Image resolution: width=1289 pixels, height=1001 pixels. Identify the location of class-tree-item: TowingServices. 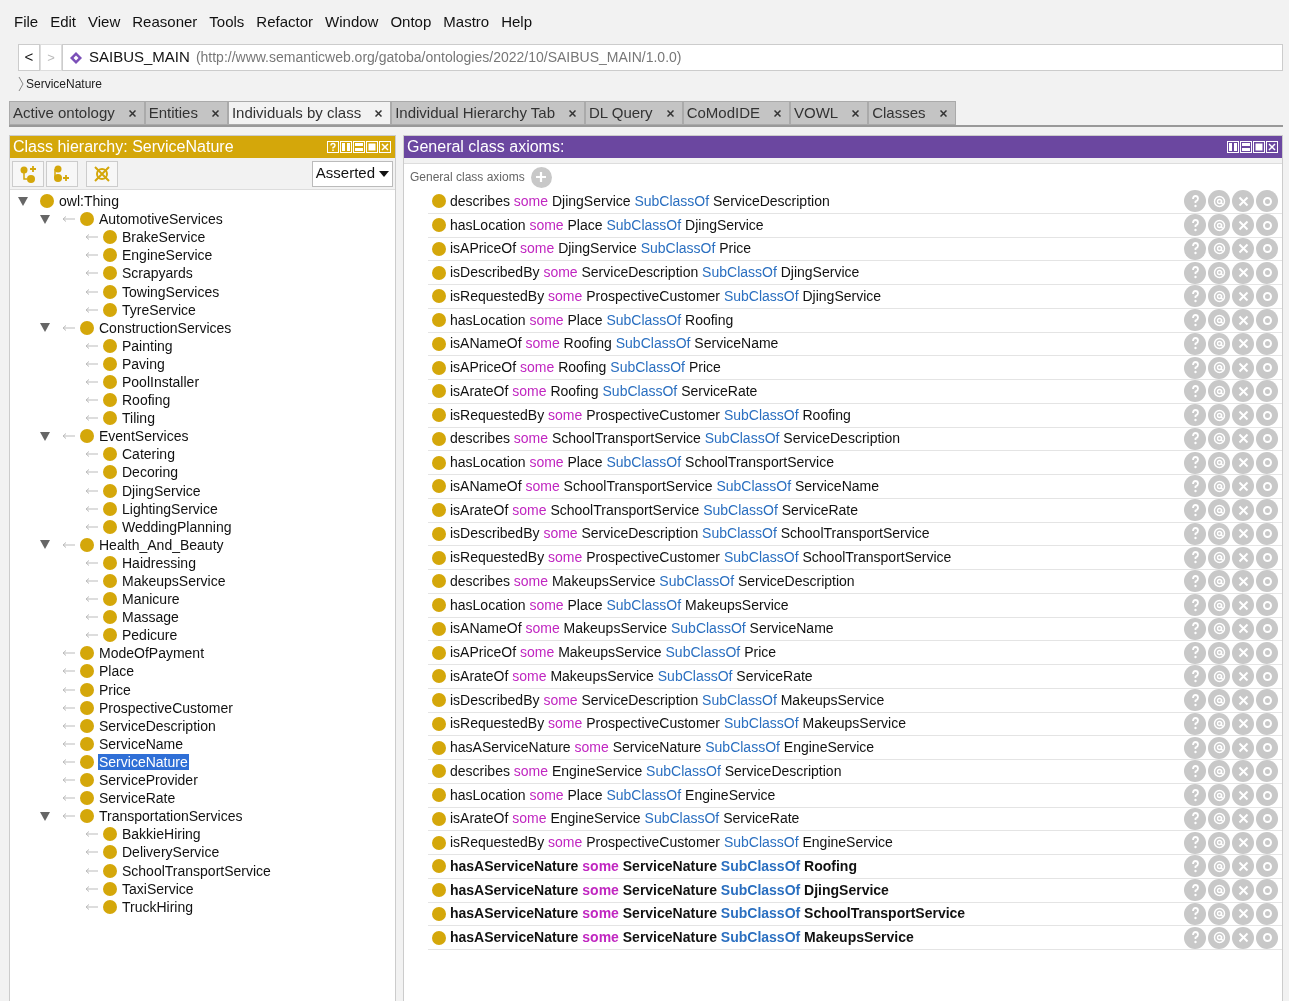
(171, 291).